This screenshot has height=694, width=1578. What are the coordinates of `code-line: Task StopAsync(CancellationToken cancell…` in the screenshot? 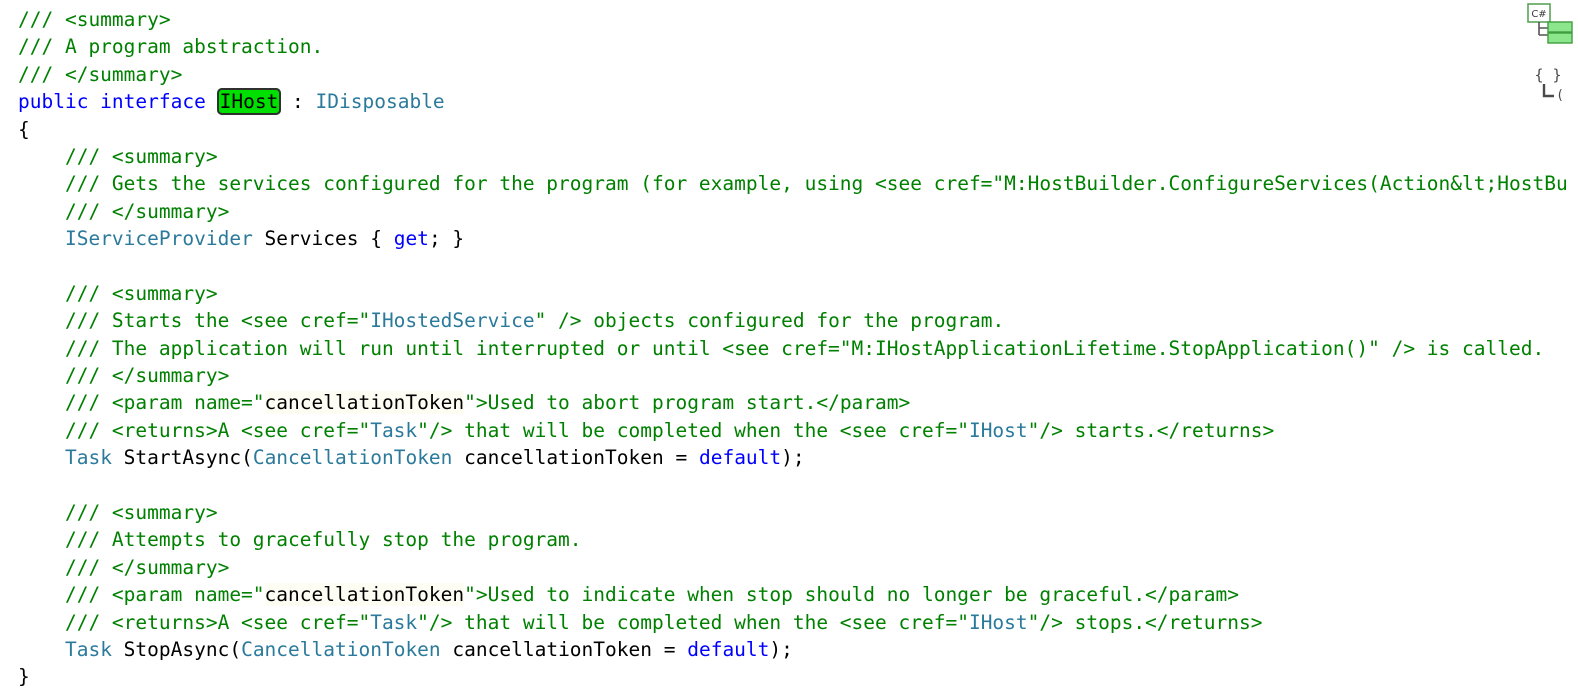 It's located at (789, 649).